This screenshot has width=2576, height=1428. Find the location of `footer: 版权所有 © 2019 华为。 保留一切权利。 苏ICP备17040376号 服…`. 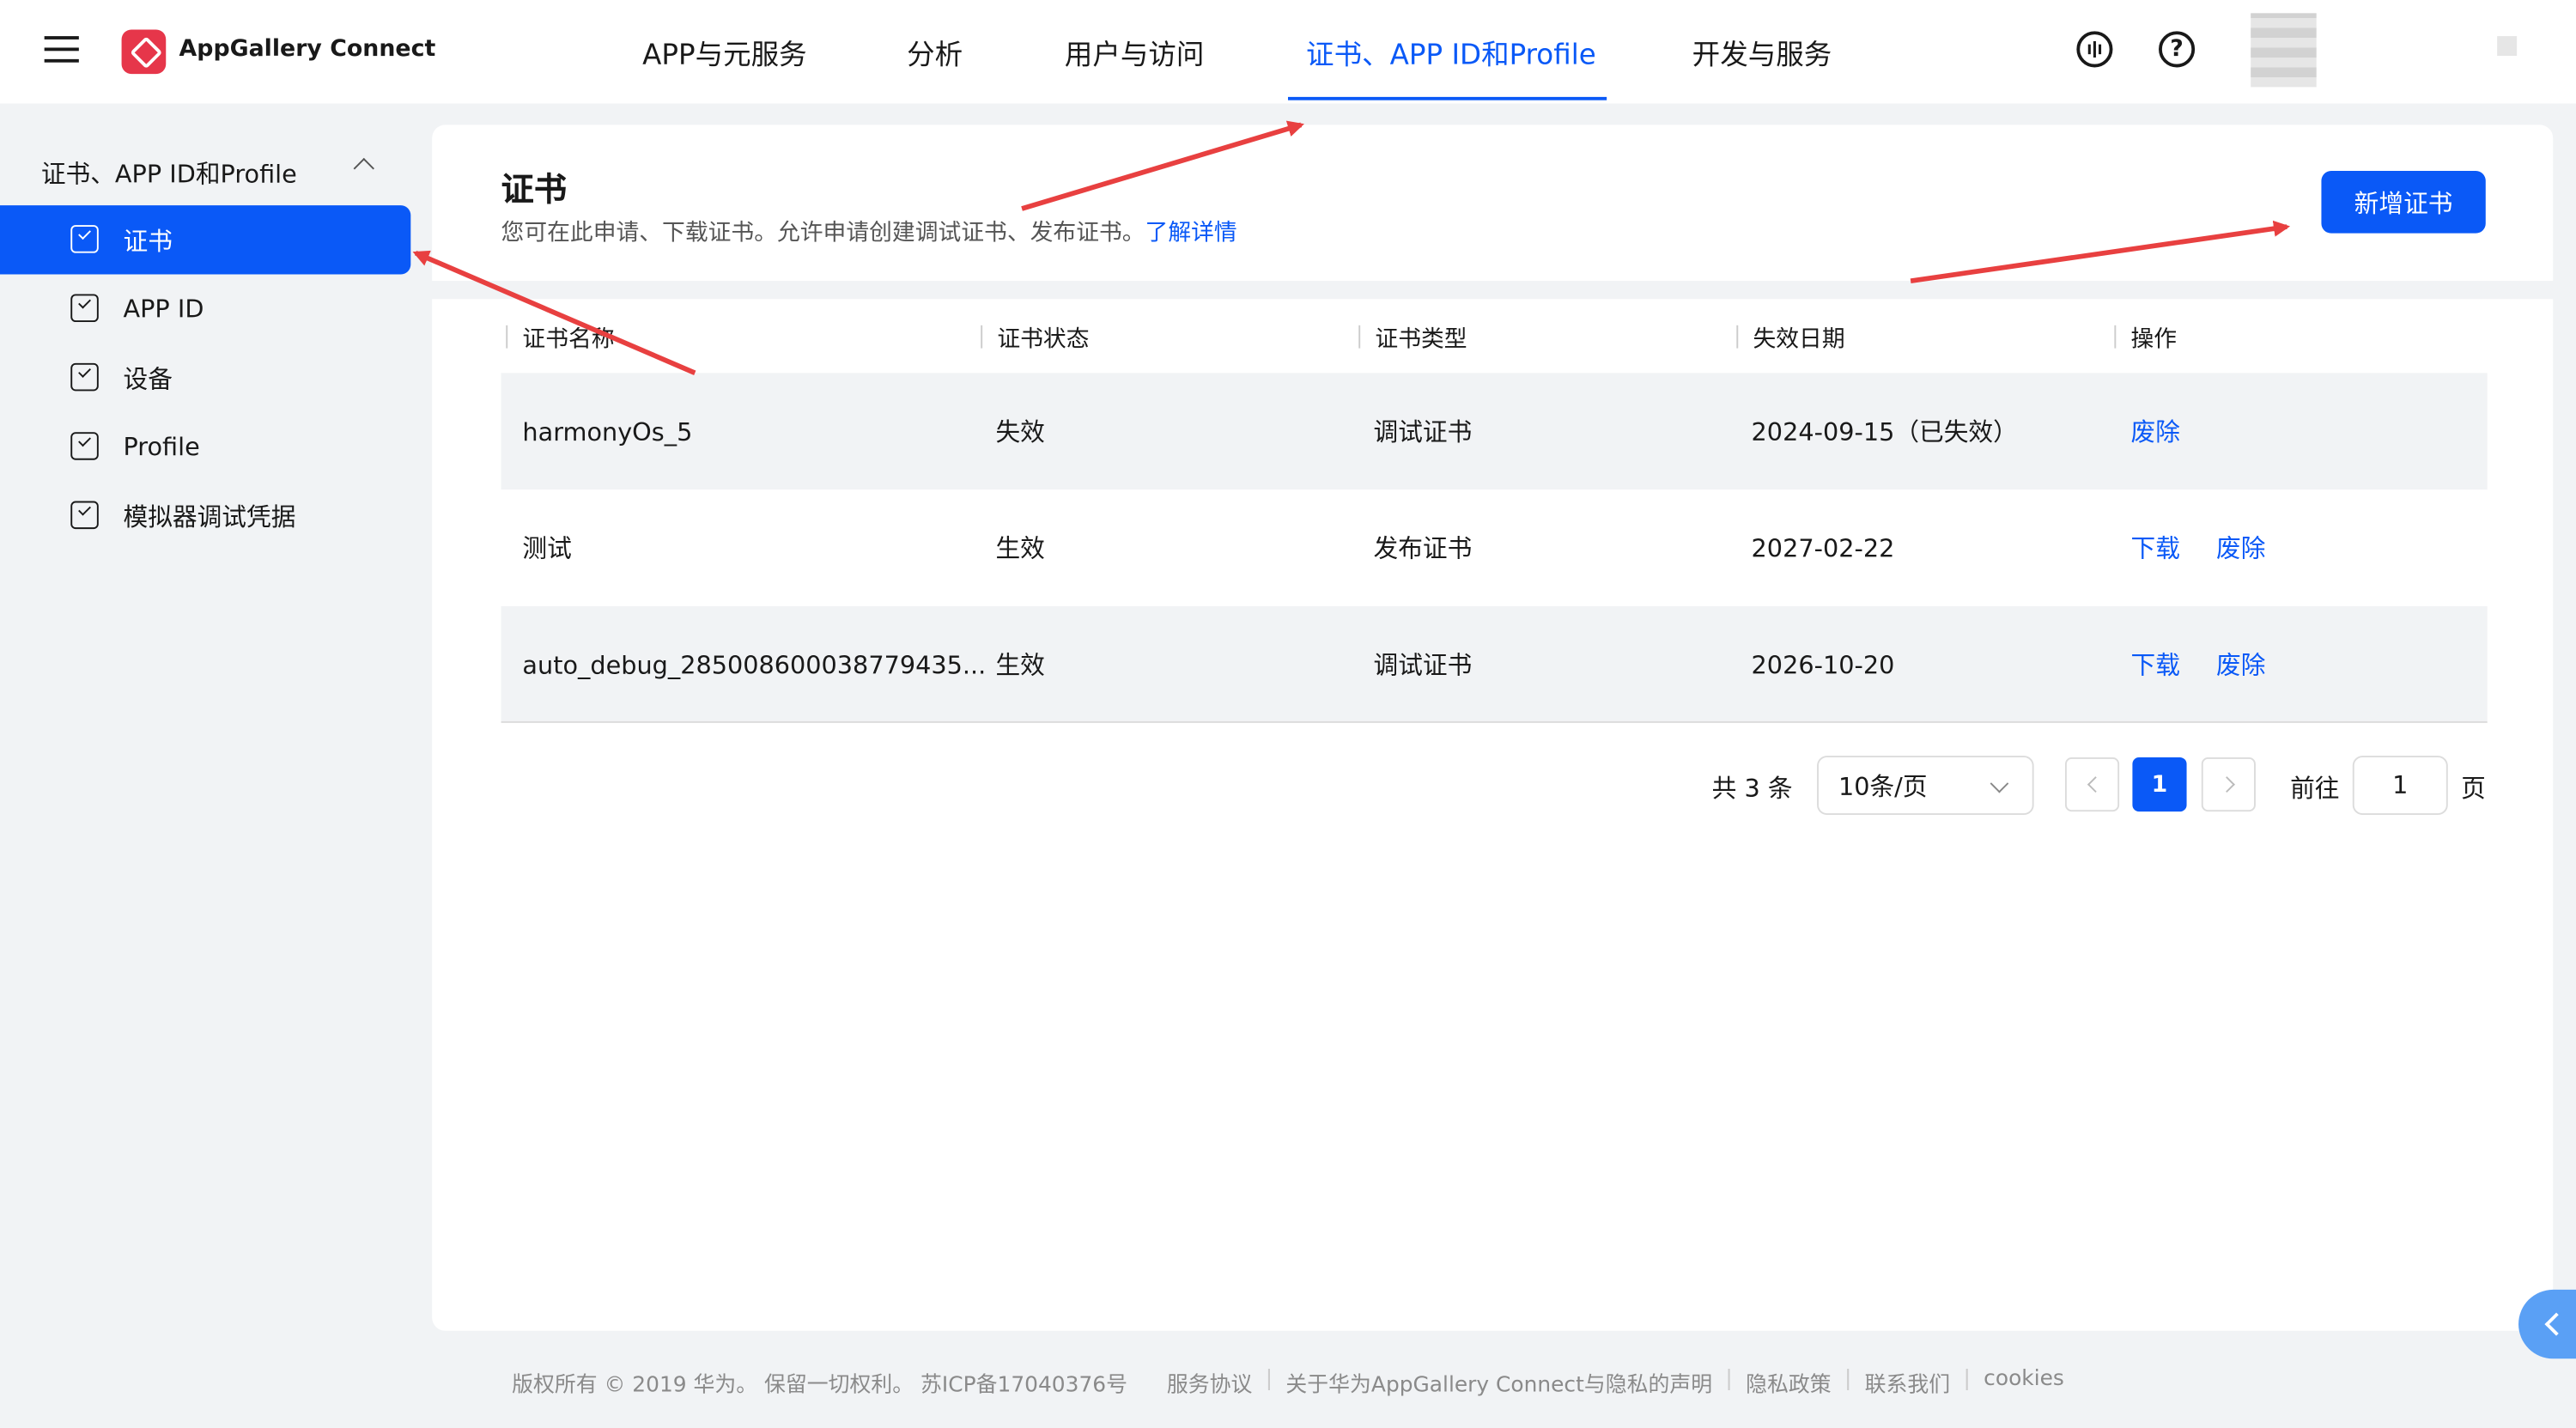

footer: 版权所有 © 2019 华为。 保留一切权利。 苏ICP备17040376号 服… is located at coordinates (1288, 1382).